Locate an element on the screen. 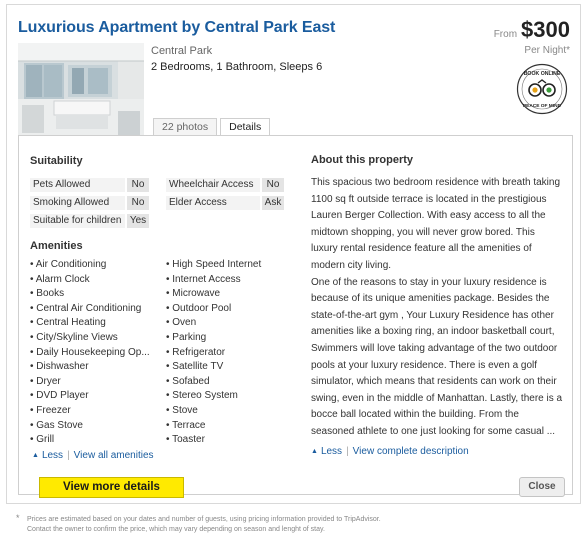 This screenshot has height=549, width=587. suitability-label: Suitable for children is located at coordinates (77, 221).